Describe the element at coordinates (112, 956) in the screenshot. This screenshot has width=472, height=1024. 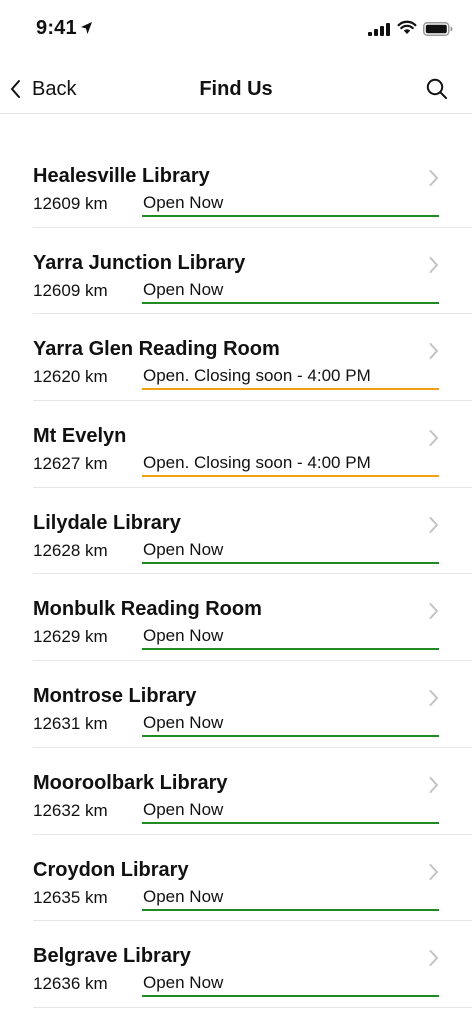
I see `library-name: Belgrave Library` at that location.